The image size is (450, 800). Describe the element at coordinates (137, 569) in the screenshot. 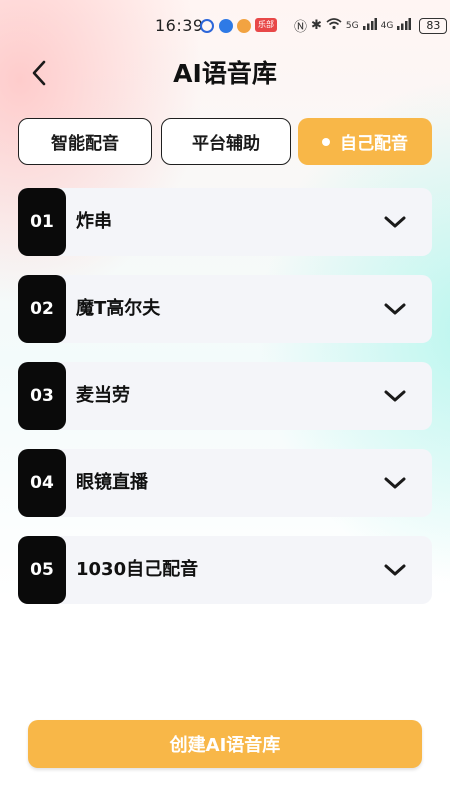

I see `item-label: 1030自己配音` at that location.